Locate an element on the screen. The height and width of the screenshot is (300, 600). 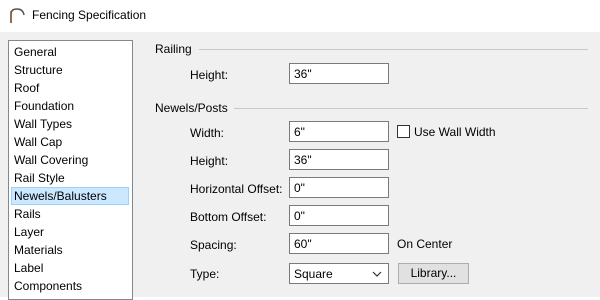
bottom-offset-label: Bottom Offset: is located at coordinates (228, 217).